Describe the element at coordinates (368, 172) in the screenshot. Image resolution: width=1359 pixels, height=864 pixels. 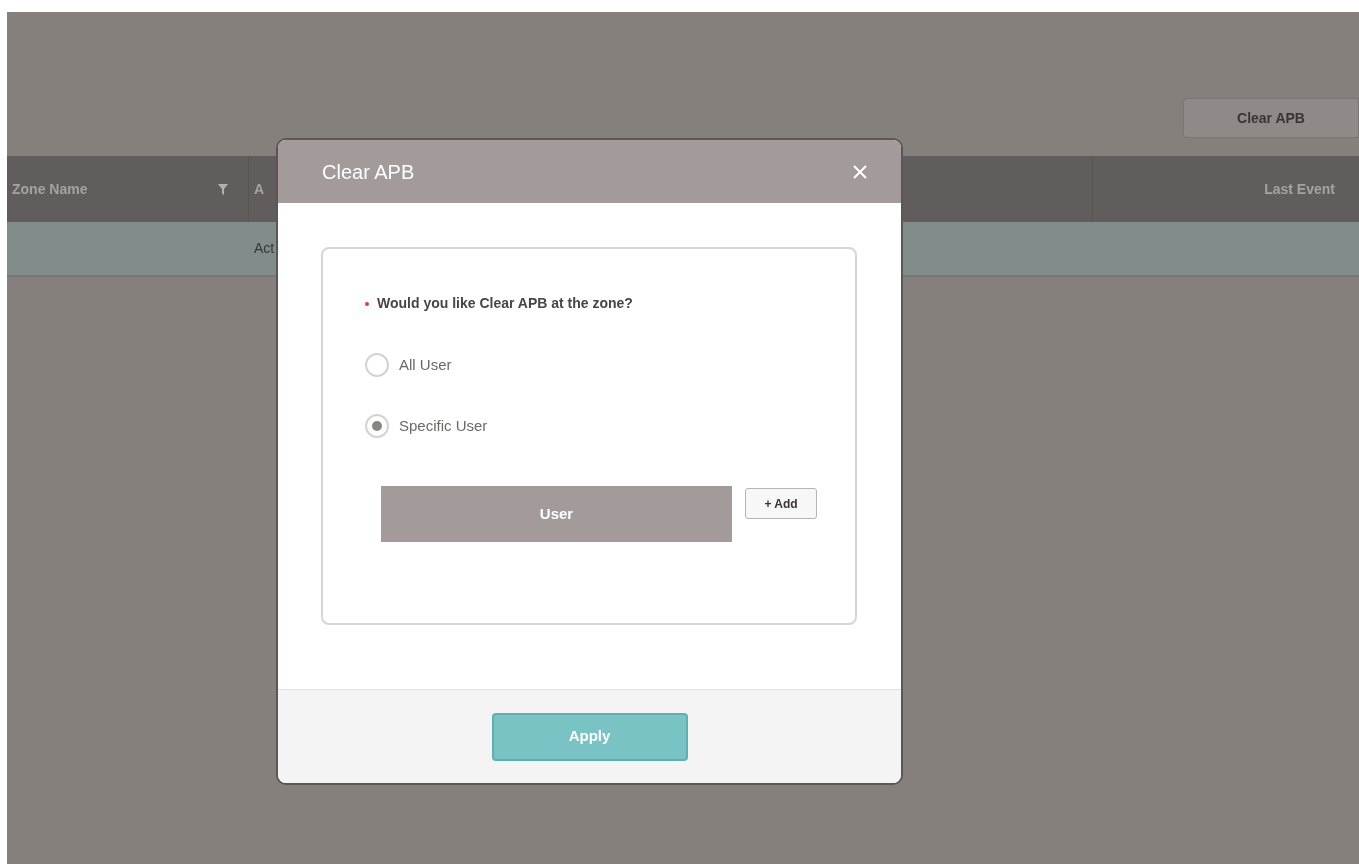
I see `dialog-title: Clear APB` at that location.